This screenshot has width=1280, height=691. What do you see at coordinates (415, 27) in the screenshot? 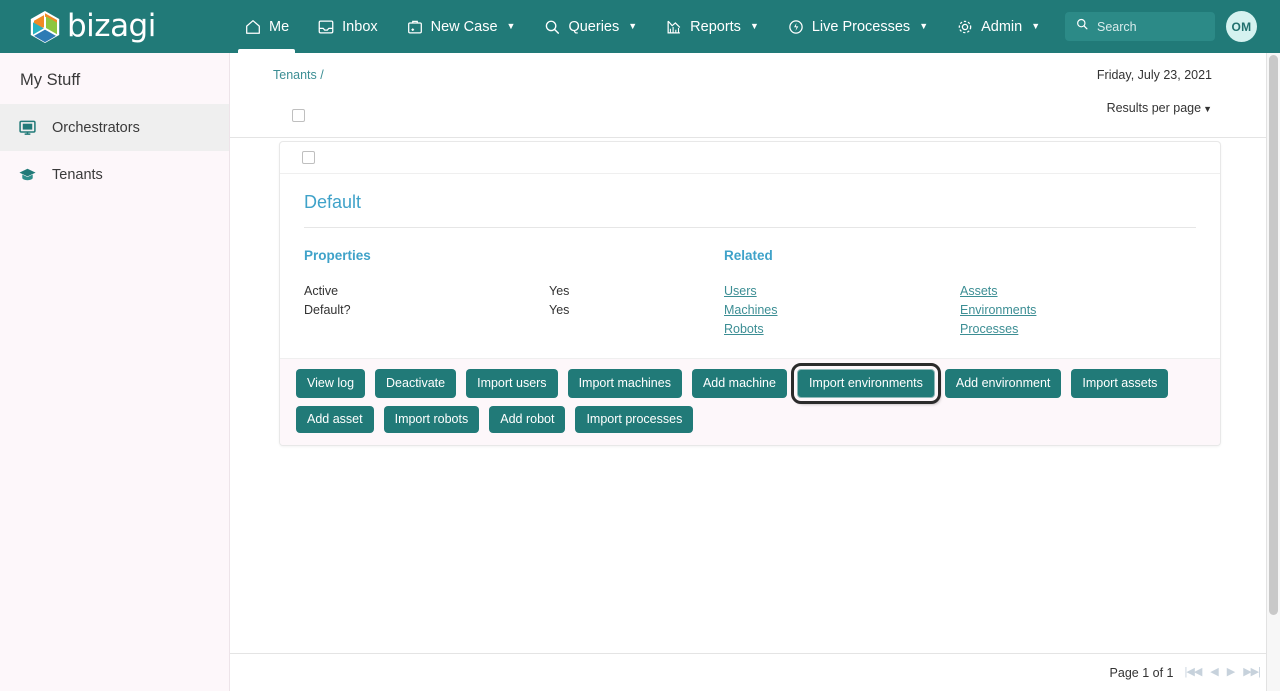
I see `new-case-icon` at bounding box center [415, 27].